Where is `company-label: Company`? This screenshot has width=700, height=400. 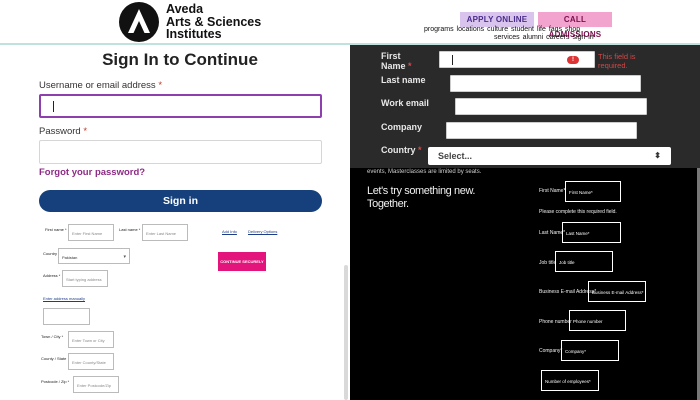 company-label: Company is located at coordinates (402, 127).